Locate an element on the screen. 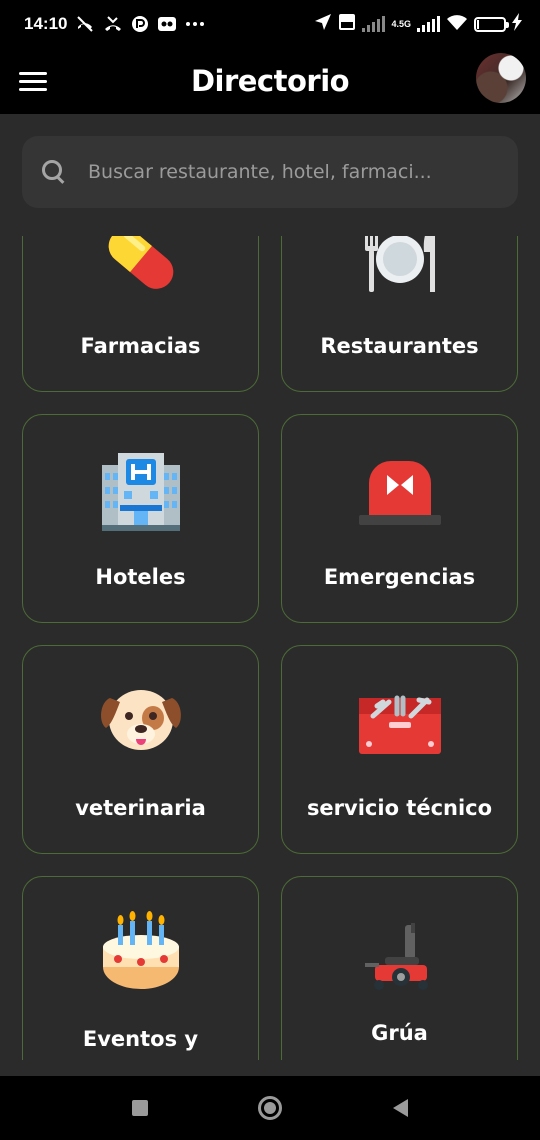 The image size is (540, 1140). status-time: 14:10 is located at coordinates (46, 23).